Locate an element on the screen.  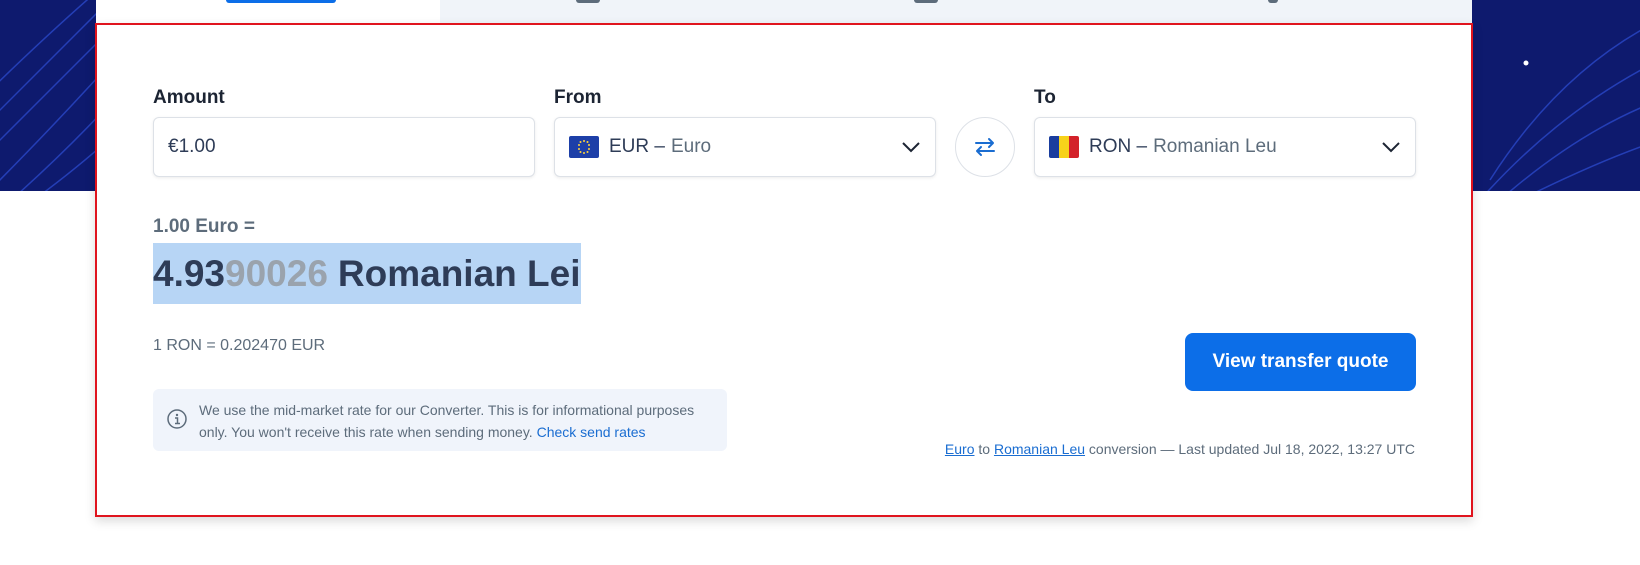
from-label: From is located at coordinates (578, 97).